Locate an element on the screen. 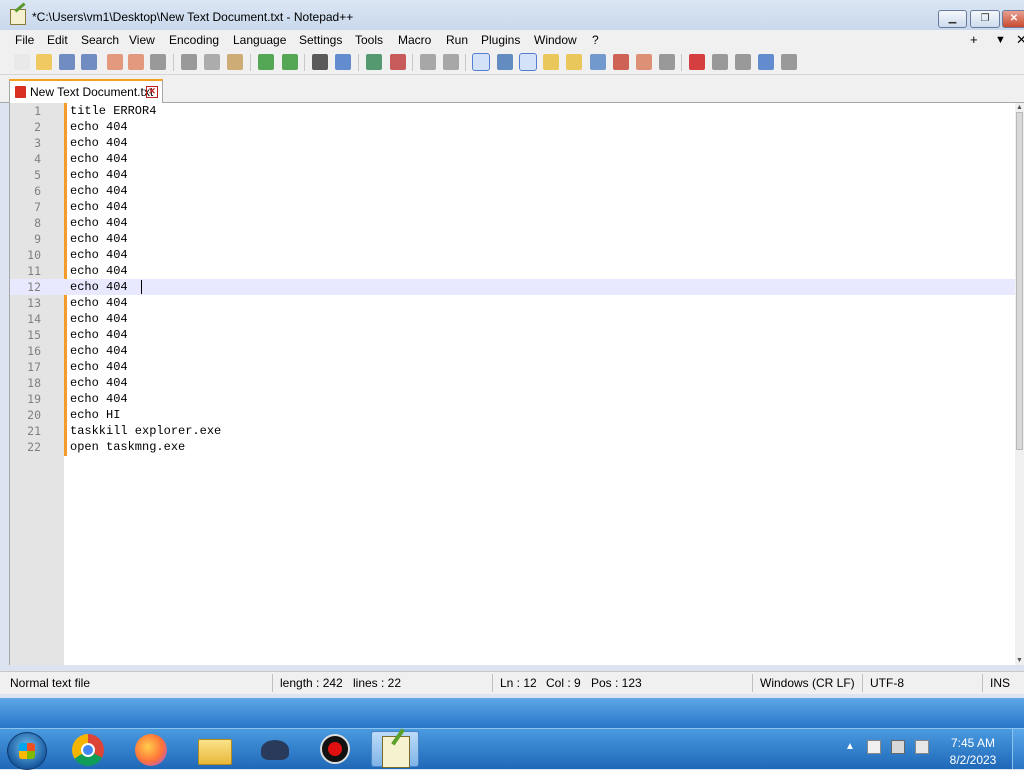 The width and height of the screenshot is (1024, 770). new-file-icon is located at coordinates (22, 62).